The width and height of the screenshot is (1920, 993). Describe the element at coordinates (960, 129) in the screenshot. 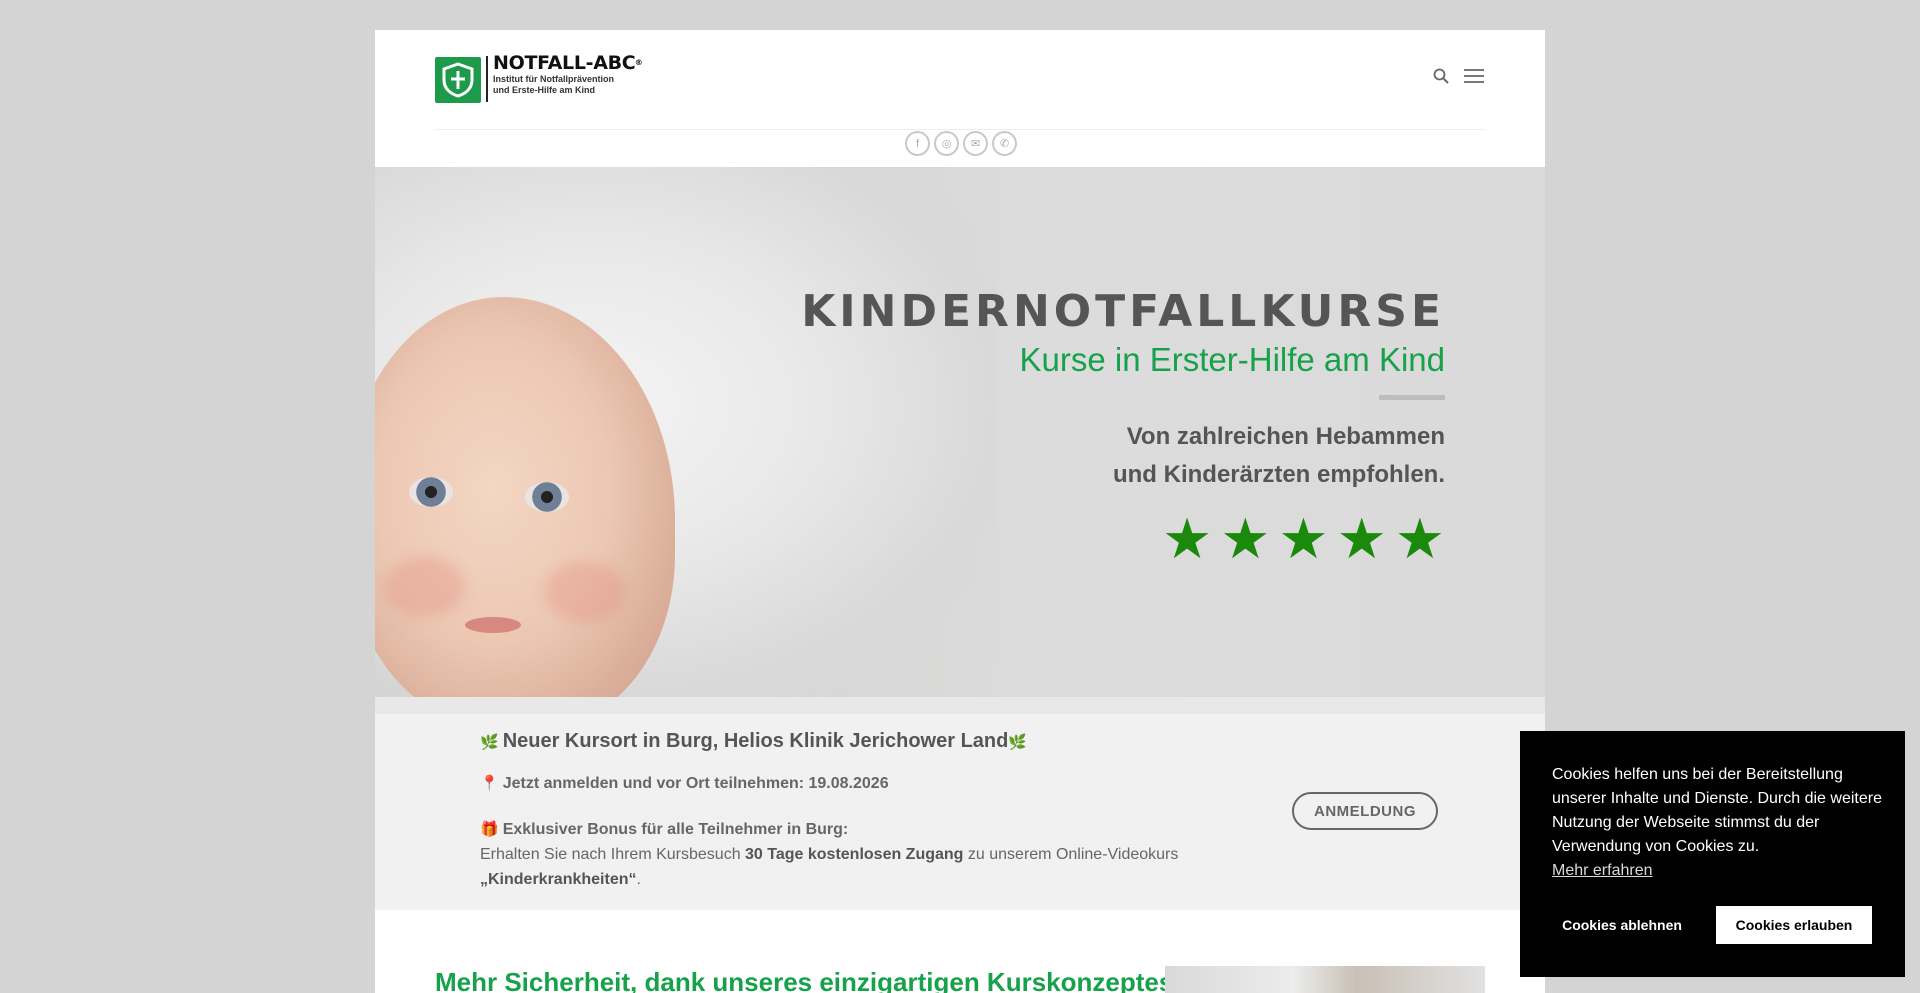

I see `header-divider` at that location.